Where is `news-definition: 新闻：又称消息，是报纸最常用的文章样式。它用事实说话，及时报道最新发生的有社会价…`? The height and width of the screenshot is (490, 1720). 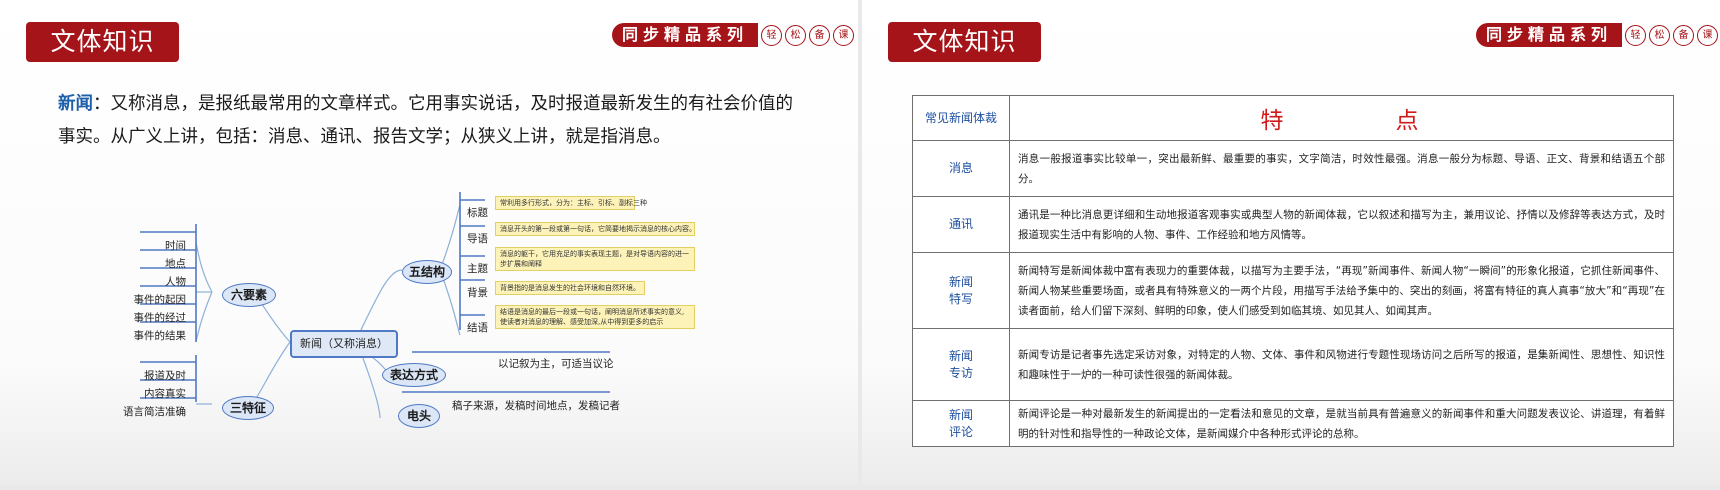 news-definition: 新闻：又称消息，是报纸最常用的文章样式。它用事实说话，及时报道最新发生的有社会价… is located at coordinates (433, 121).